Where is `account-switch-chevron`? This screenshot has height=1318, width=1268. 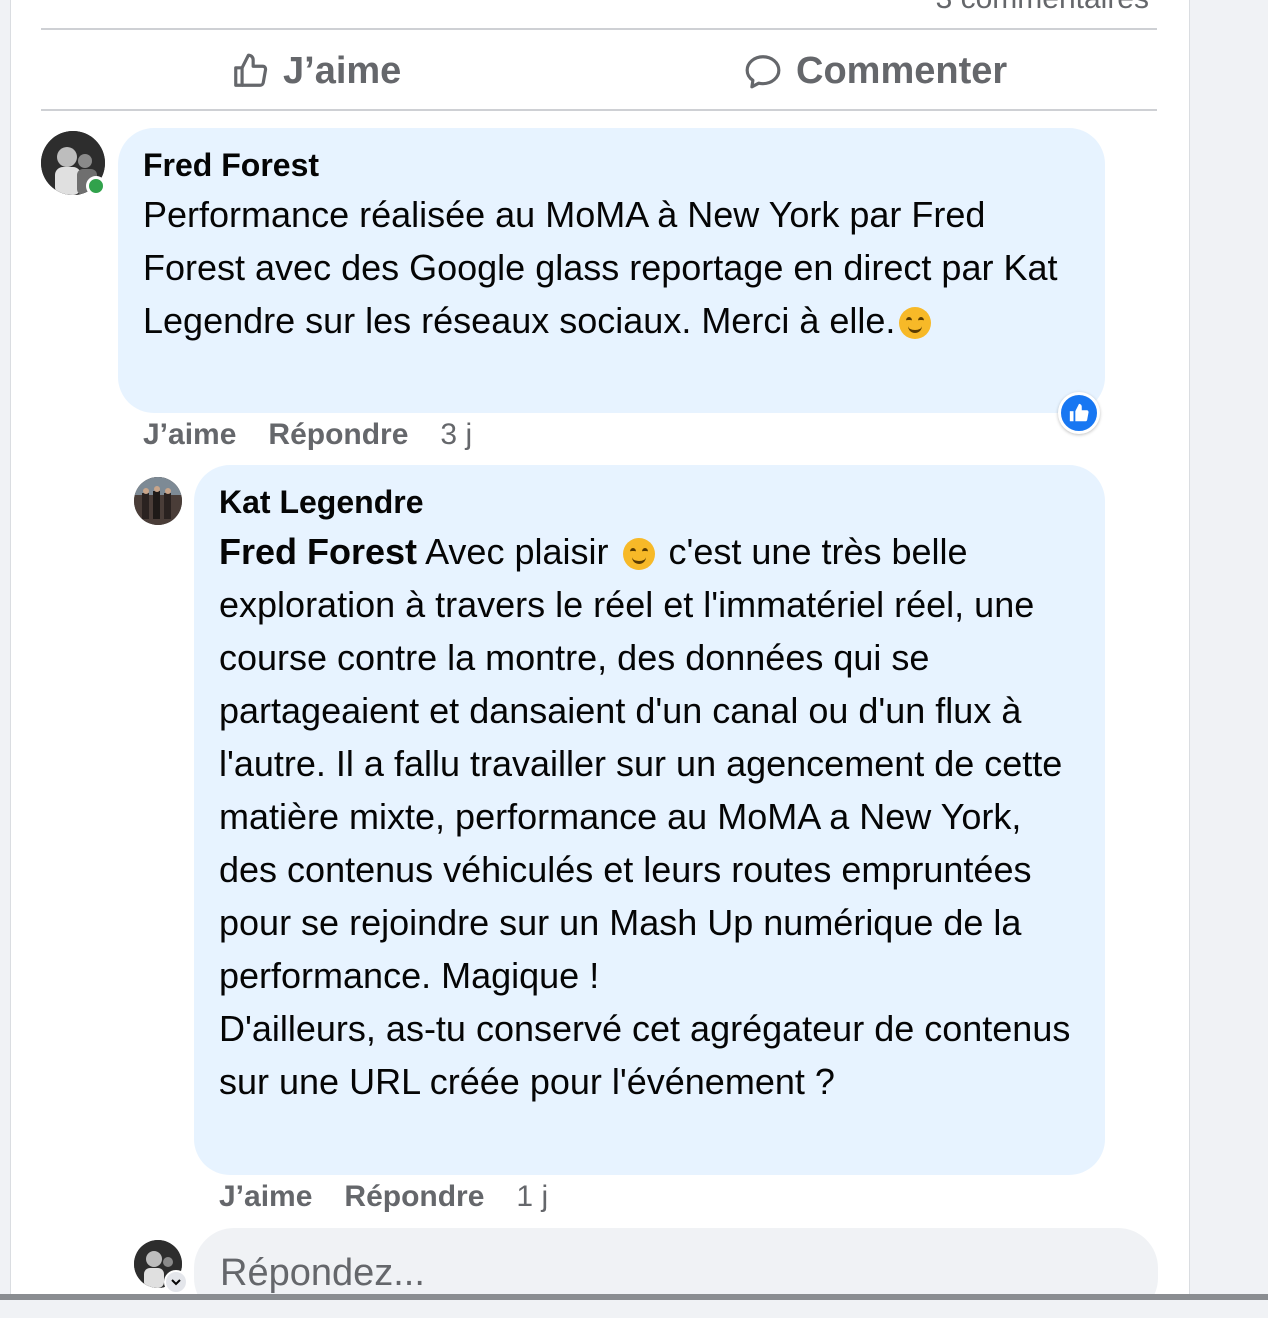
account-switch-chevron is located at coordinates (176, 1282).